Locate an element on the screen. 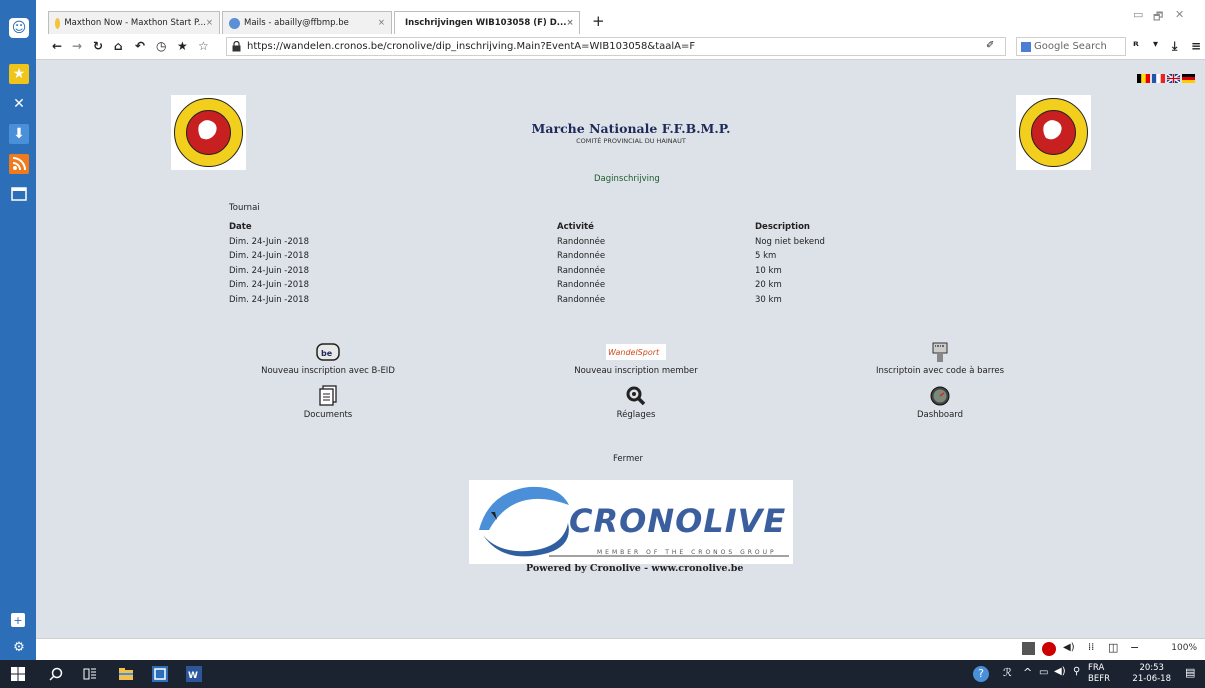 The width and height of the screenshot is (1205, 688). svg-text: be is located at coordinates (327, 353).